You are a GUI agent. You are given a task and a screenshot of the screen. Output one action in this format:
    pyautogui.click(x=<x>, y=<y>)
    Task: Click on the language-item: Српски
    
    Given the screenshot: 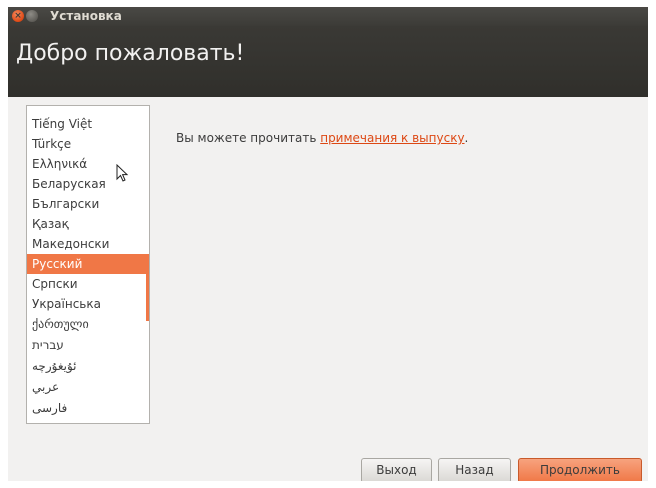 What is the action you would take?
    pyautogui.click(x=88, y=284)
    